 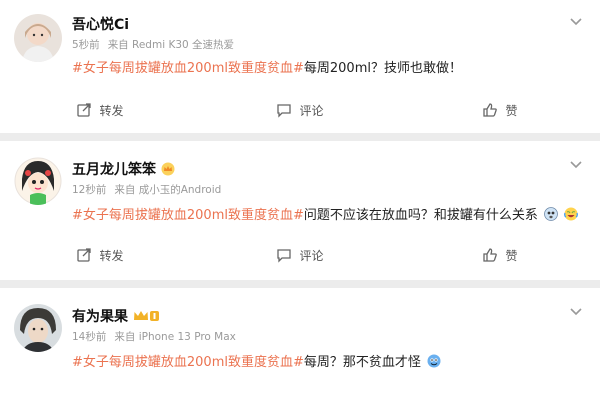 I want to click on username: 吾心悦Ci, so click(x=100, y=24).